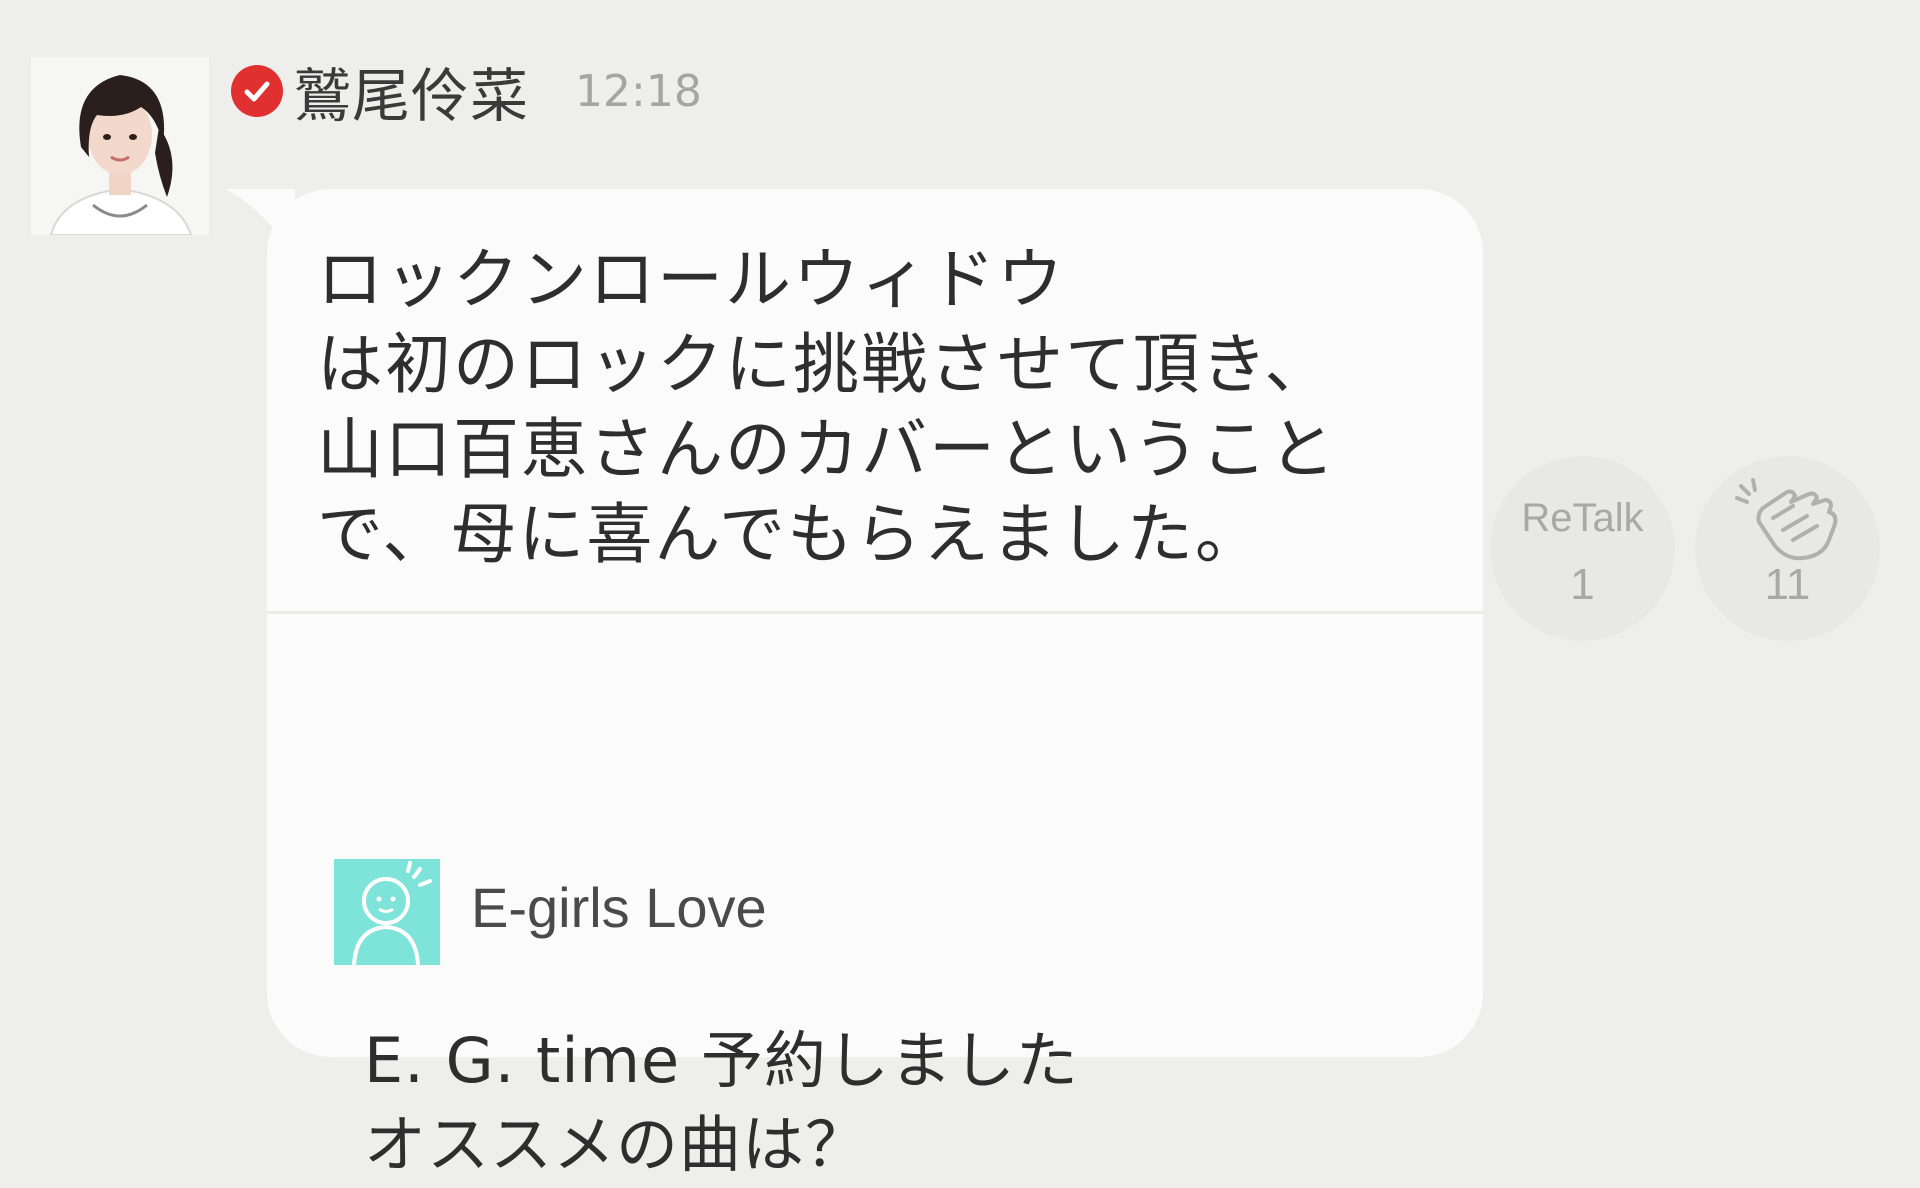  Describe the element at coordinates (257, 91) in the screenshot. I see `verified-check-icon` at that location.